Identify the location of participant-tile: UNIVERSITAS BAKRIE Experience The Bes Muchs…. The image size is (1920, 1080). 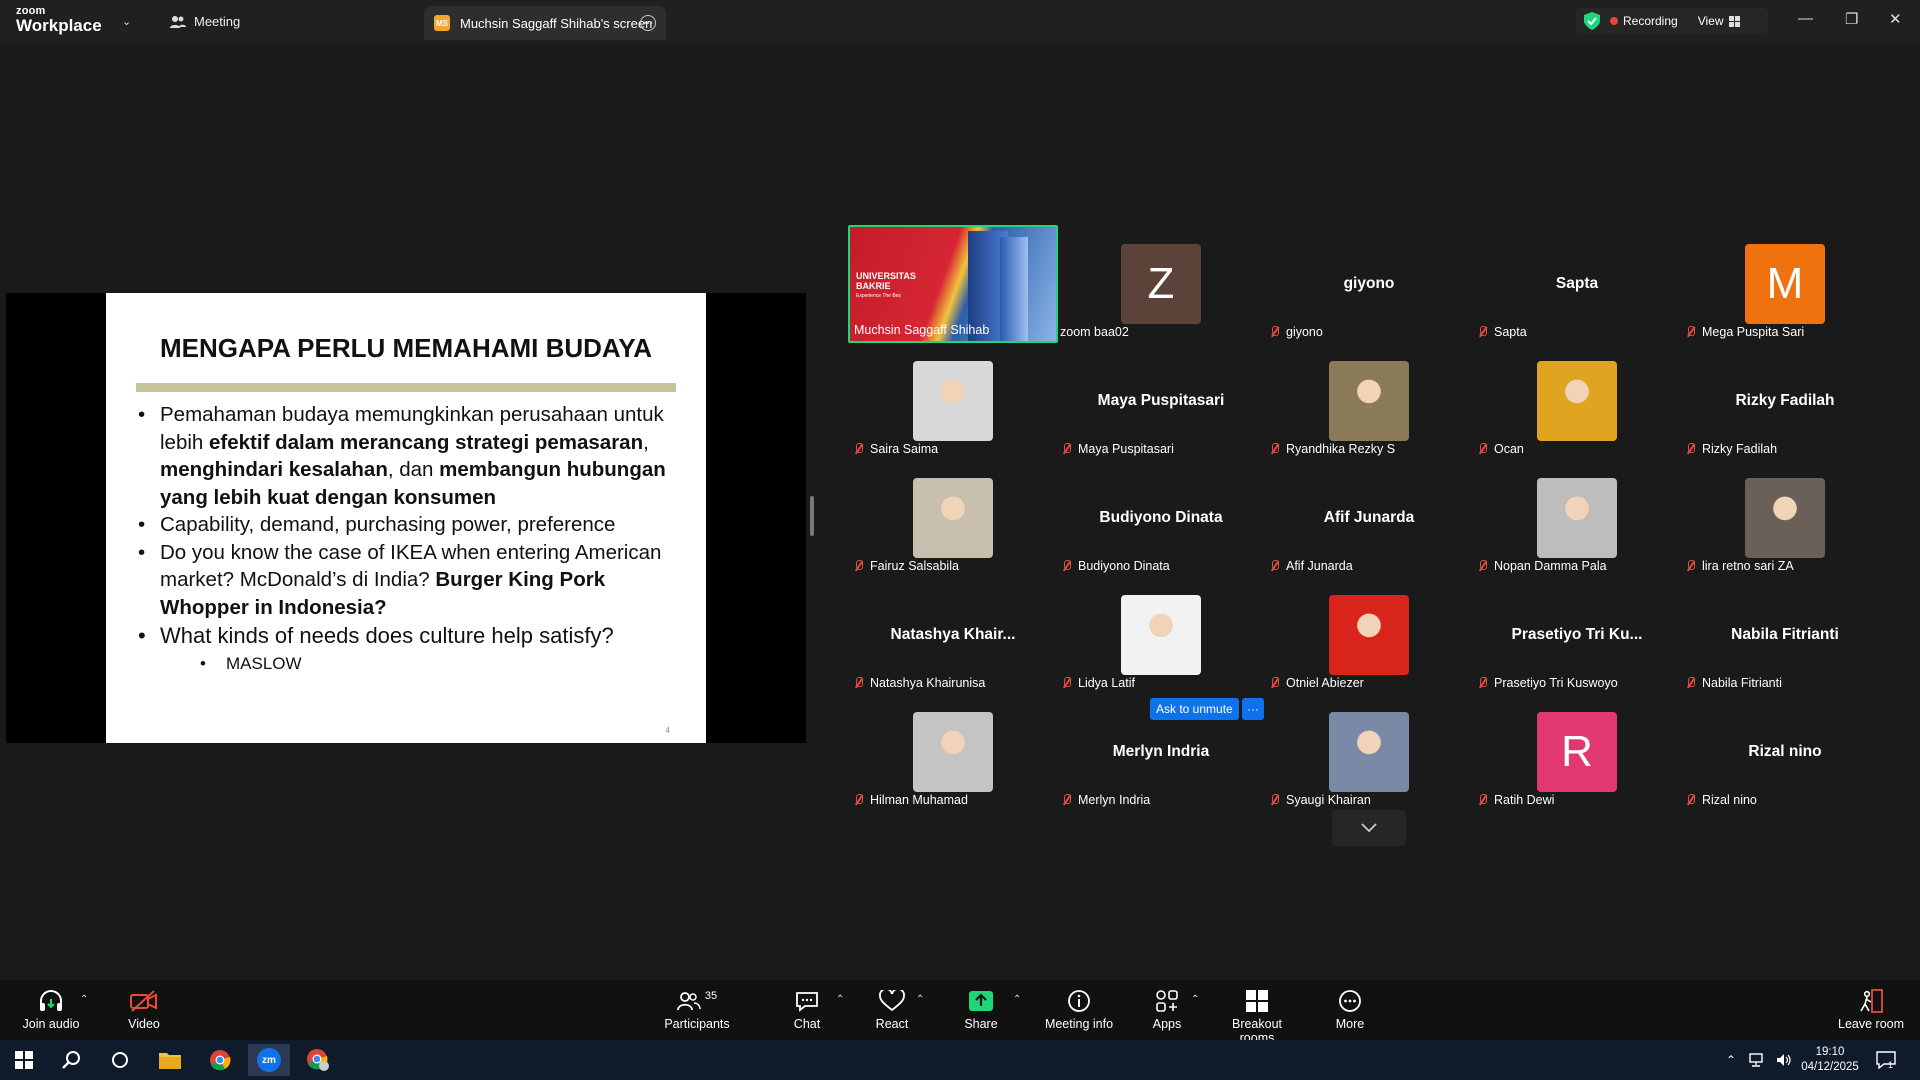
(953, 284).